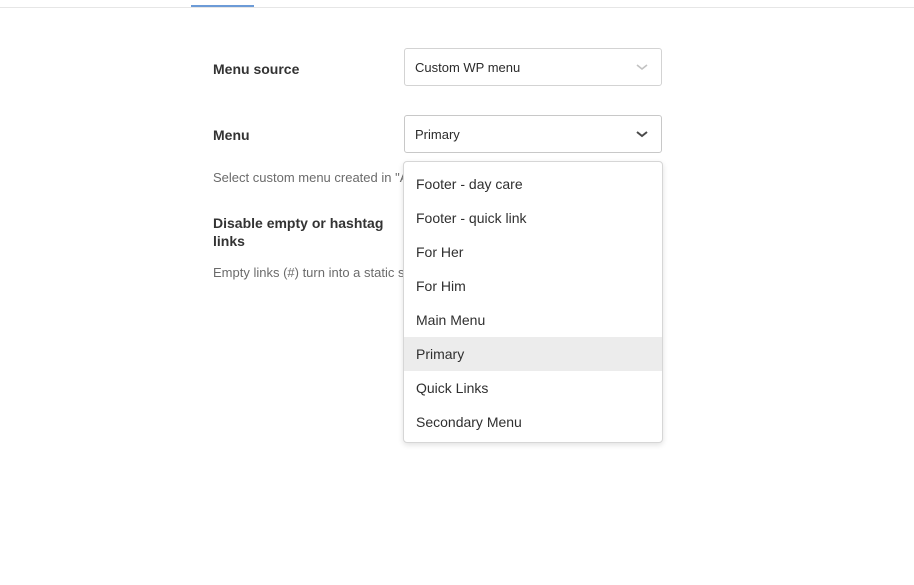 This screenshot has width=914, height=585. I want to click on menu-label: Menu, so click(231, 135).